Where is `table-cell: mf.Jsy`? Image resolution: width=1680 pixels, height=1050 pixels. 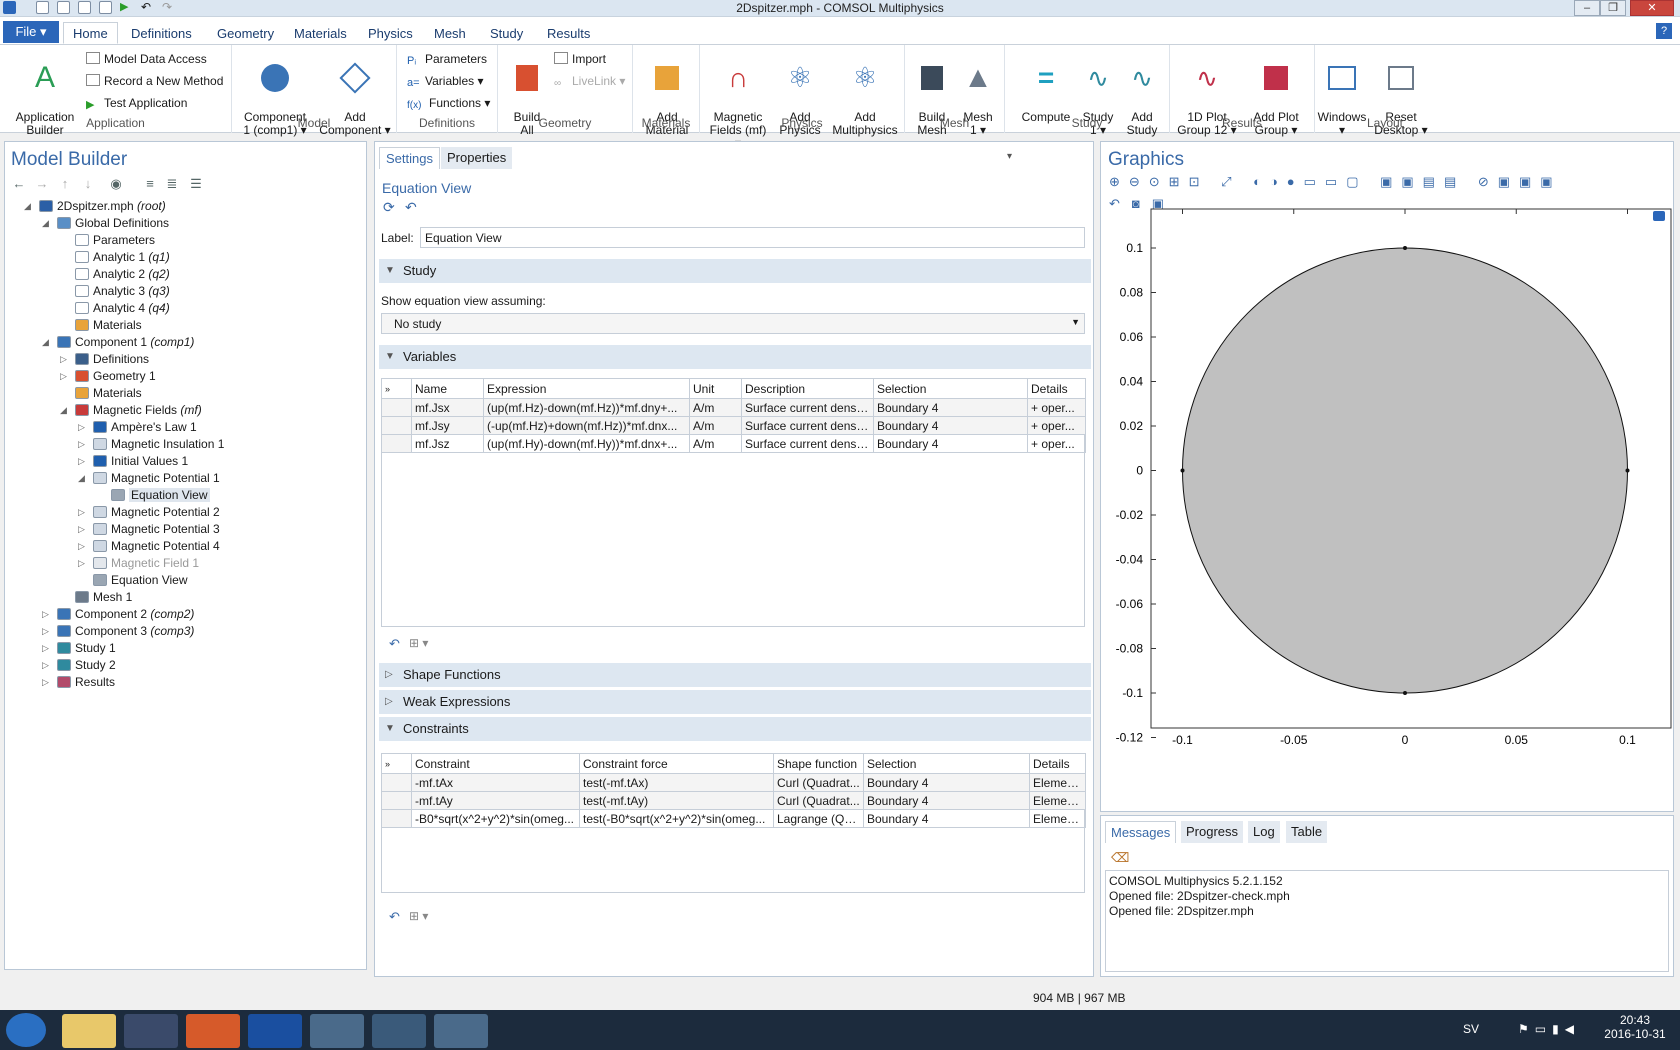
table-cell: mf.Jsy is located at coordinates (447, 425).